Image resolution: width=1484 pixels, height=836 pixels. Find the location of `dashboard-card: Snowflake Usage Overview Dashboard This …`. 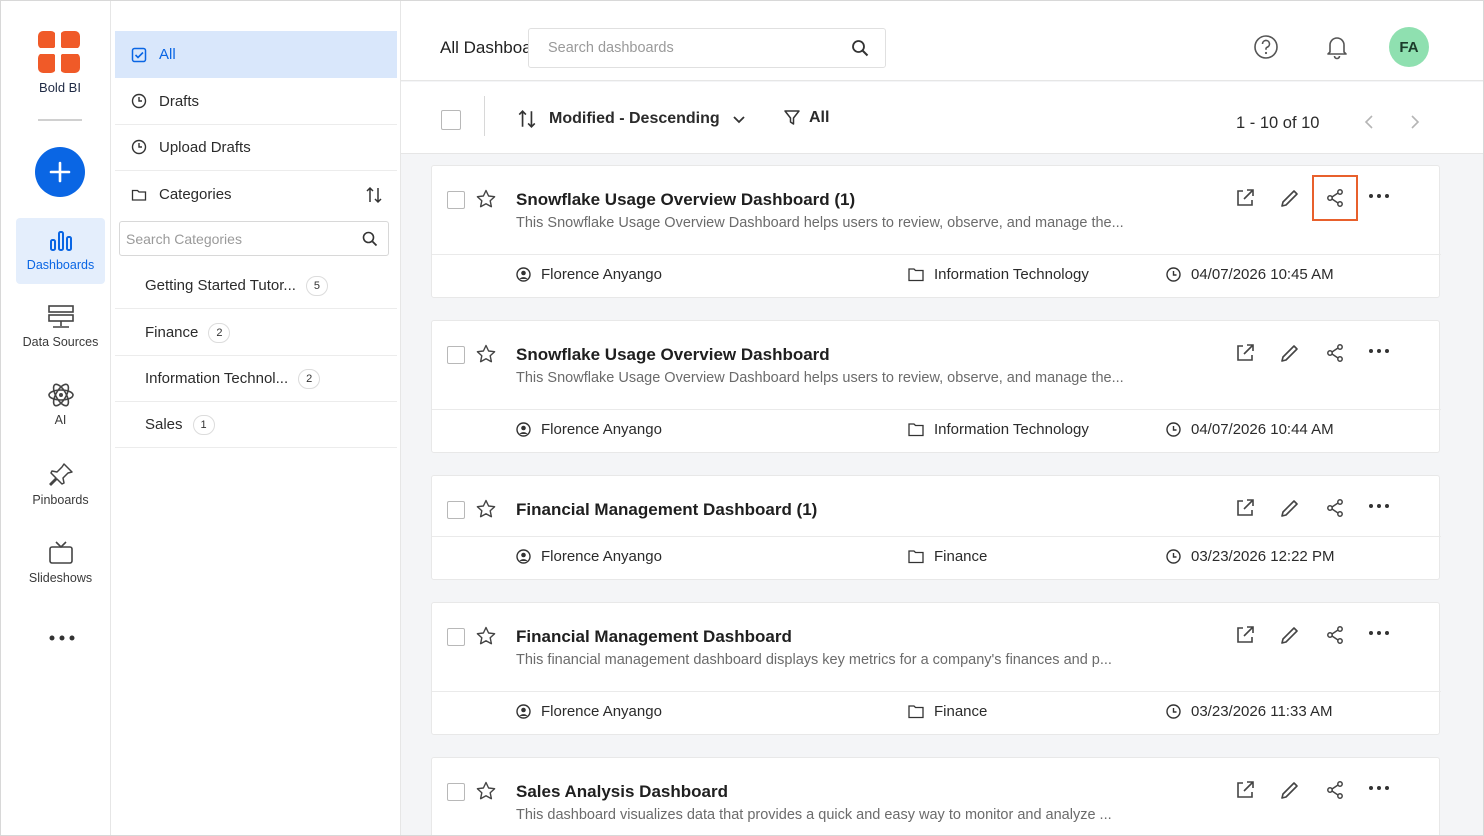

dashboard-card: Snowflake Usage Overview Dashboard This … is located at coordinates (936, 386).